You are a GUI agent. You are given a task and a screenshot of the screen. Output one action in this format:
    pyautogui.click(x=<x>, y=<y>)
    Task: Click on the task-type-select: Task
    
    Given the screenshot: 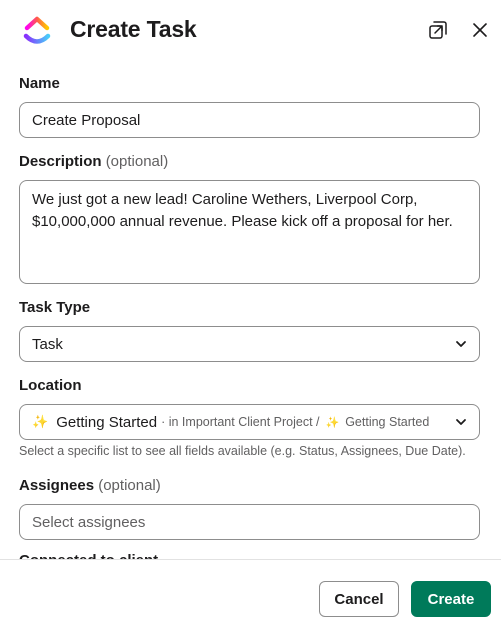 What is the action you would take?
    pyautogui.click(x=249, y=344)
    